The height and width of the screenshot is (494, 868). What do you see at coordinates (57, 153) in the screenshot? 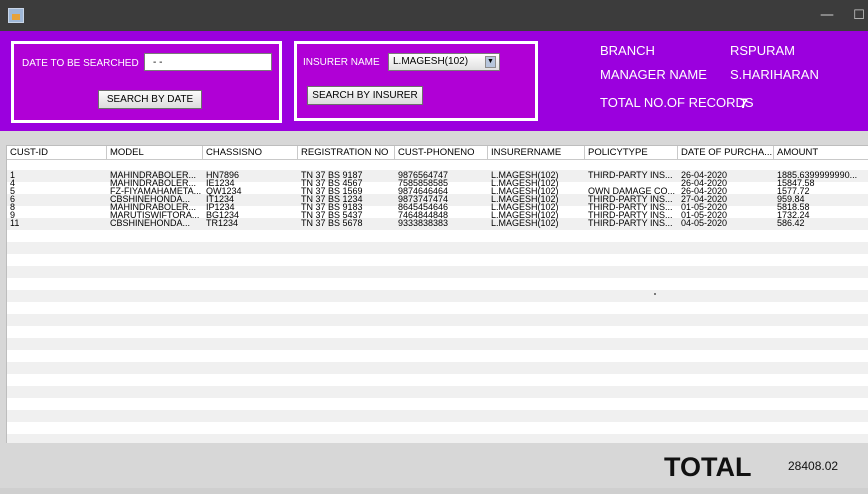
I see `column-header: CUST-ID` at bounding box center [57, 153].